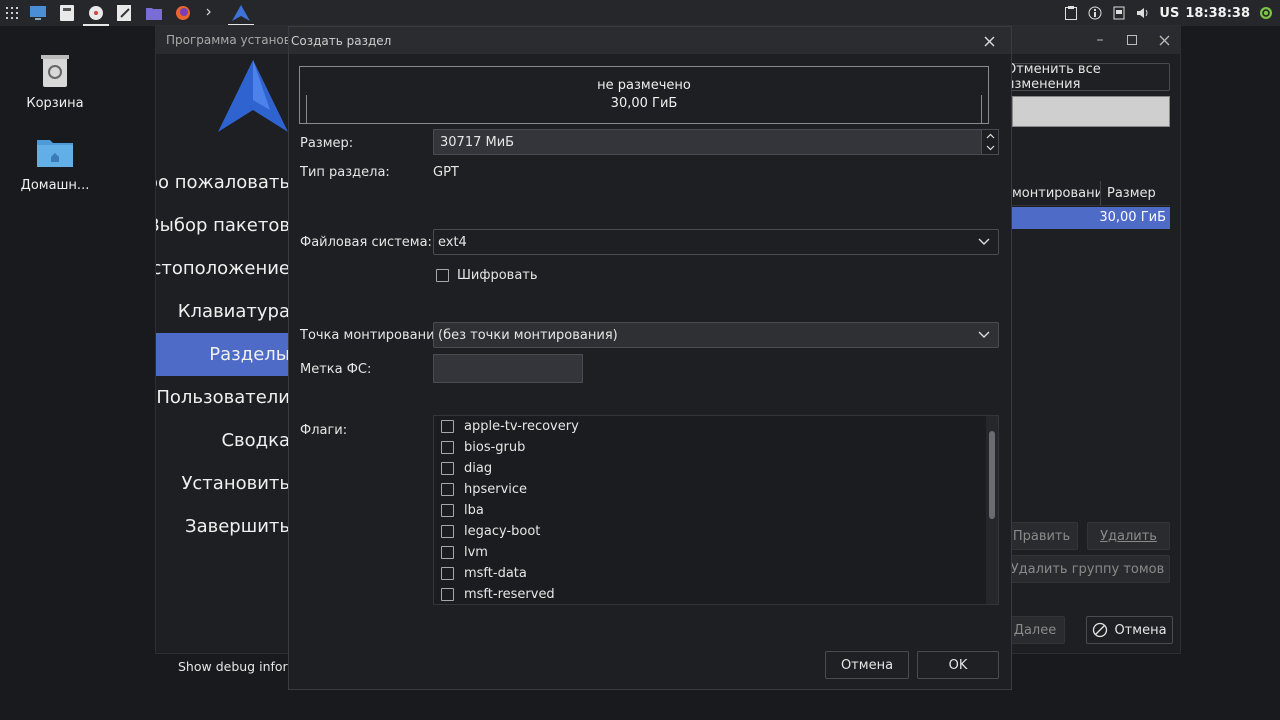  What do you see at coordinates (223, 397) in the screenshot?
I see `step-users: Пользователи` at bounding box center [223, 397].